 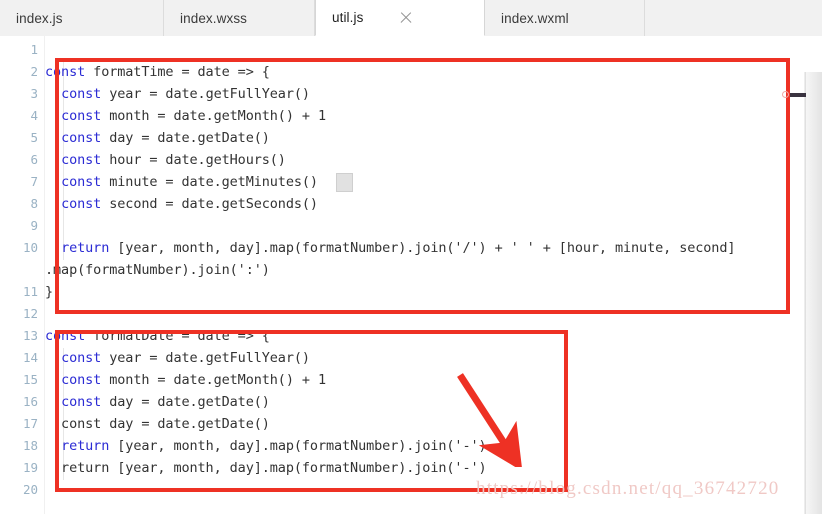 I want to click on tab-index-wxss: index.wxss, so click(x=239, y=18).